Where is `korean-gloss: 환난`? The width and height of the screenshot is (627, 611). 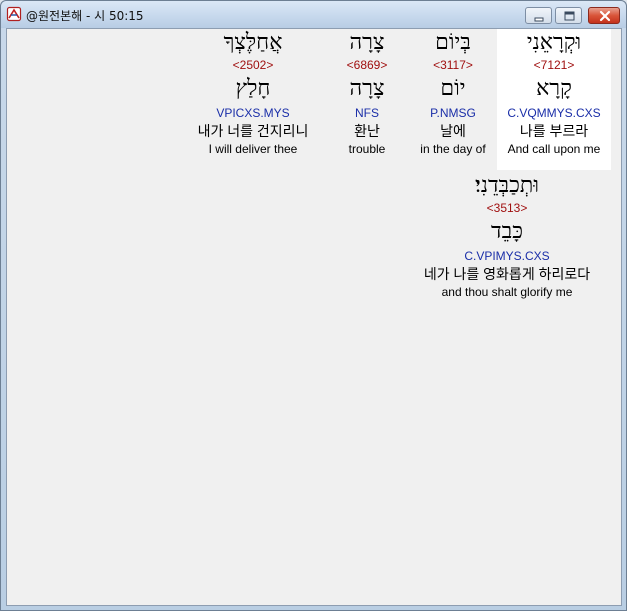 korean-gloss: 환난 is located at coordinates (367, 131).